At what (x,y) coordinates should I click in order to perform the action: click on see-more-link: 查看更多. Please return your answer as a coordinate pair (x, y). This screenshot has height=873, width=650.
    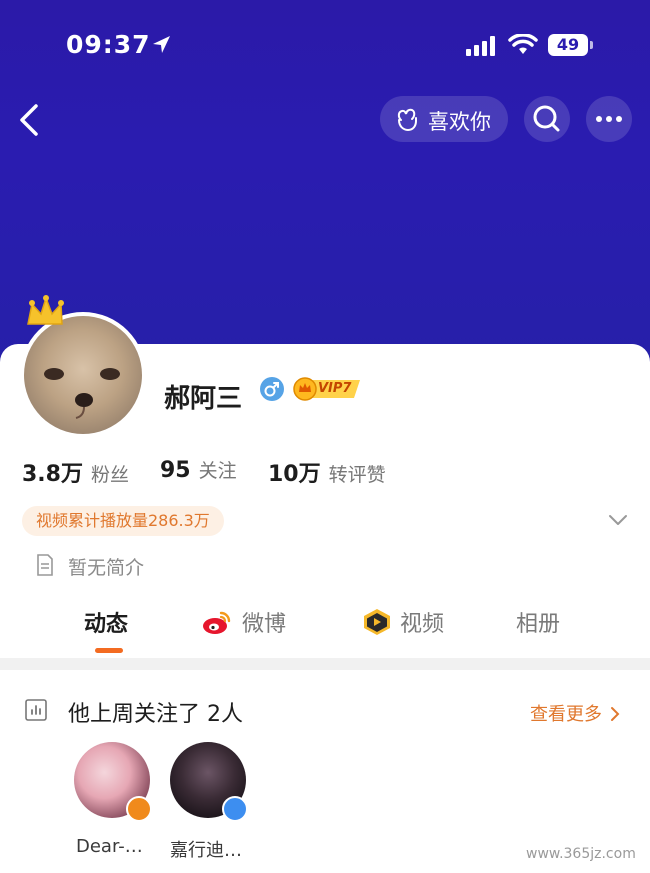
    Looking at the image, I should click on (576, 713).